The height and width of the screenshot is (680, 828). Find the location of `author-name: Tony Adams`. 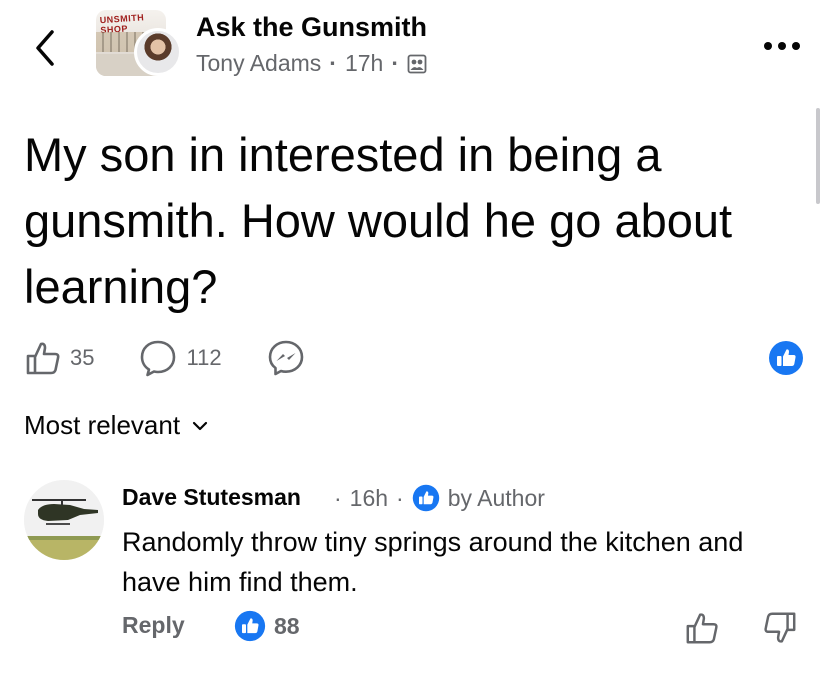

author-name: Tony Adams is located at coordinates (258, 63).